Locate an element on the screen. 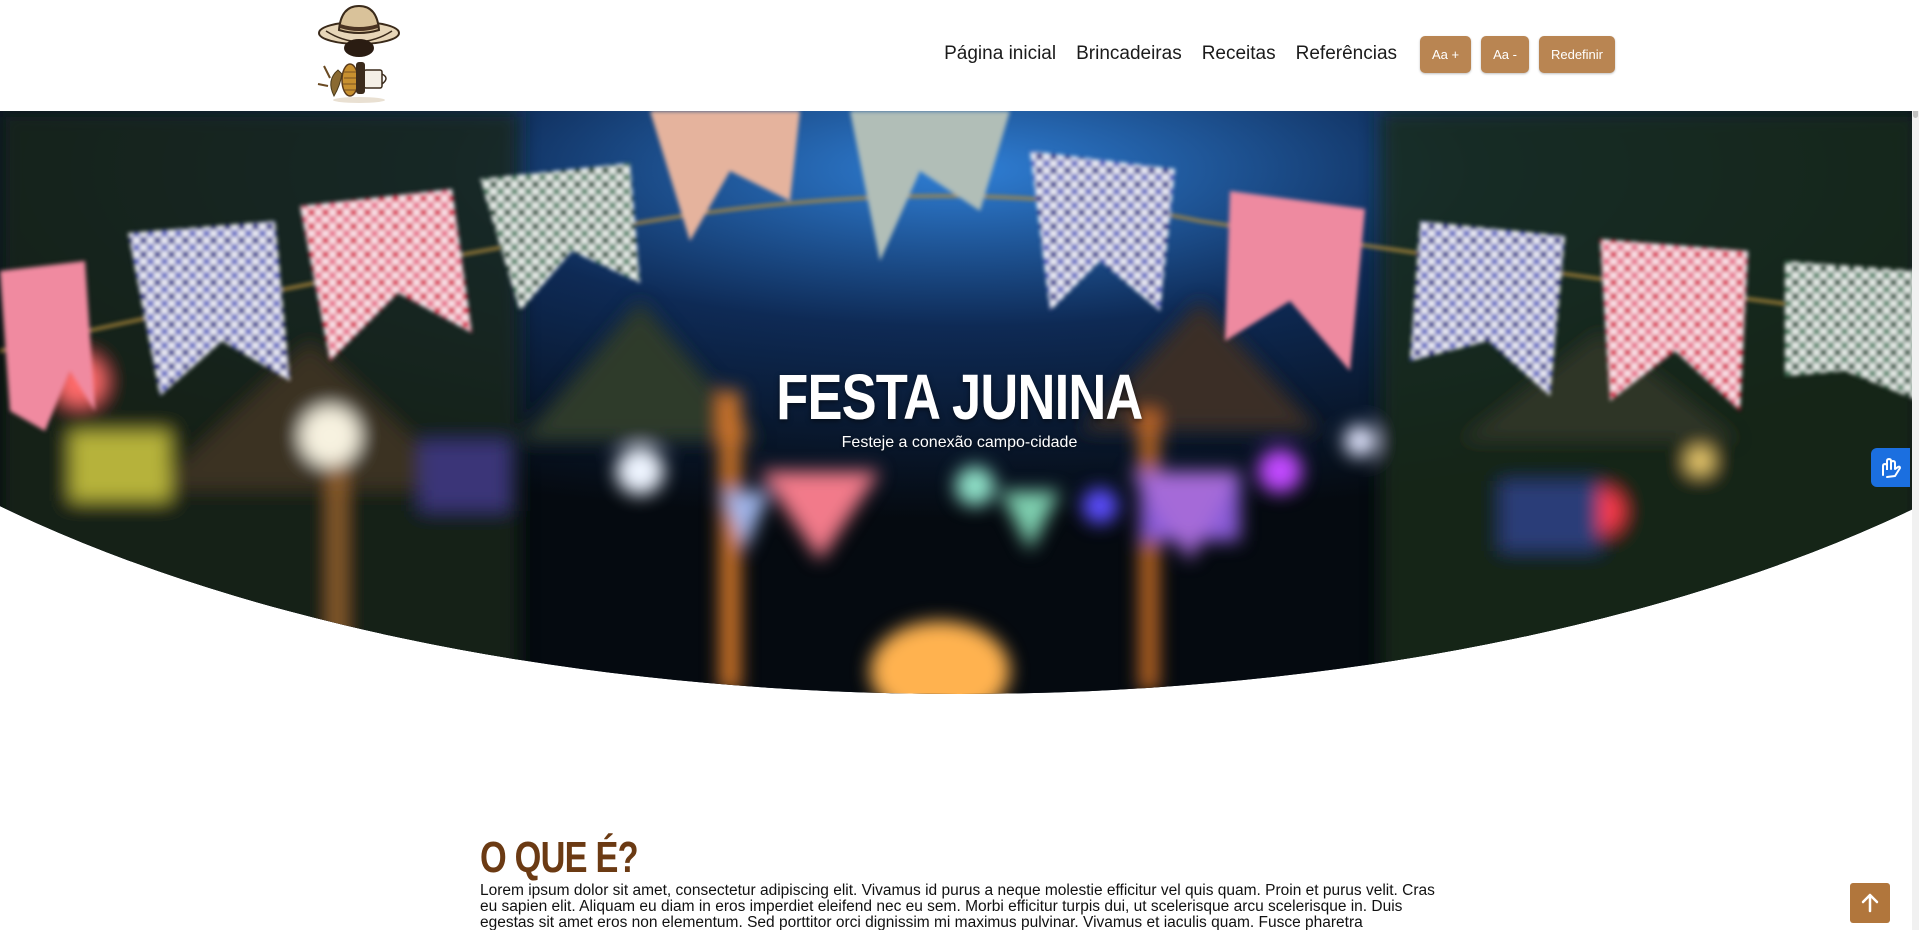  nav-link-home: Página inicial is located at coordinates (1000, 54).